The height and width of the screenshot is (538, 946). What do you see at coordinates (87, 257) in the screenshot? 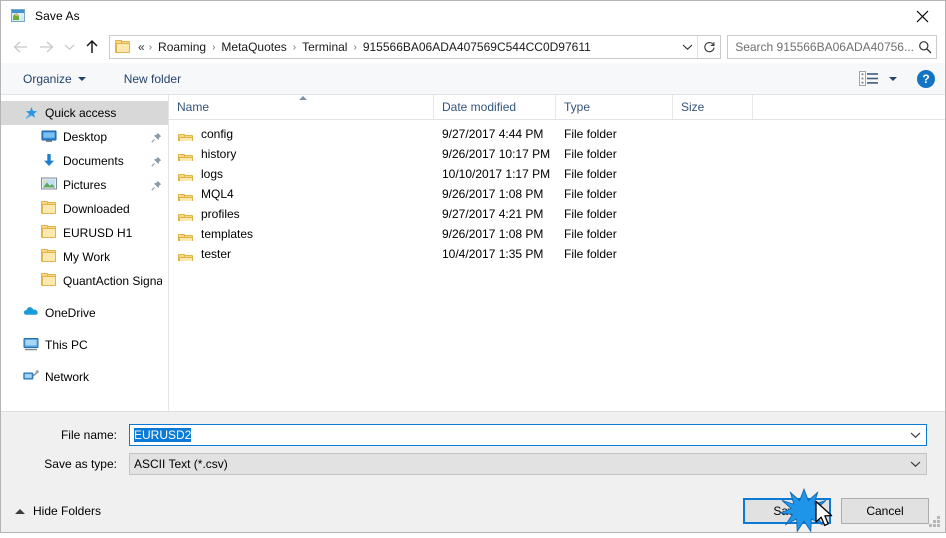
I see `sidebar-label: My Work` at bounding box center [87, 257].